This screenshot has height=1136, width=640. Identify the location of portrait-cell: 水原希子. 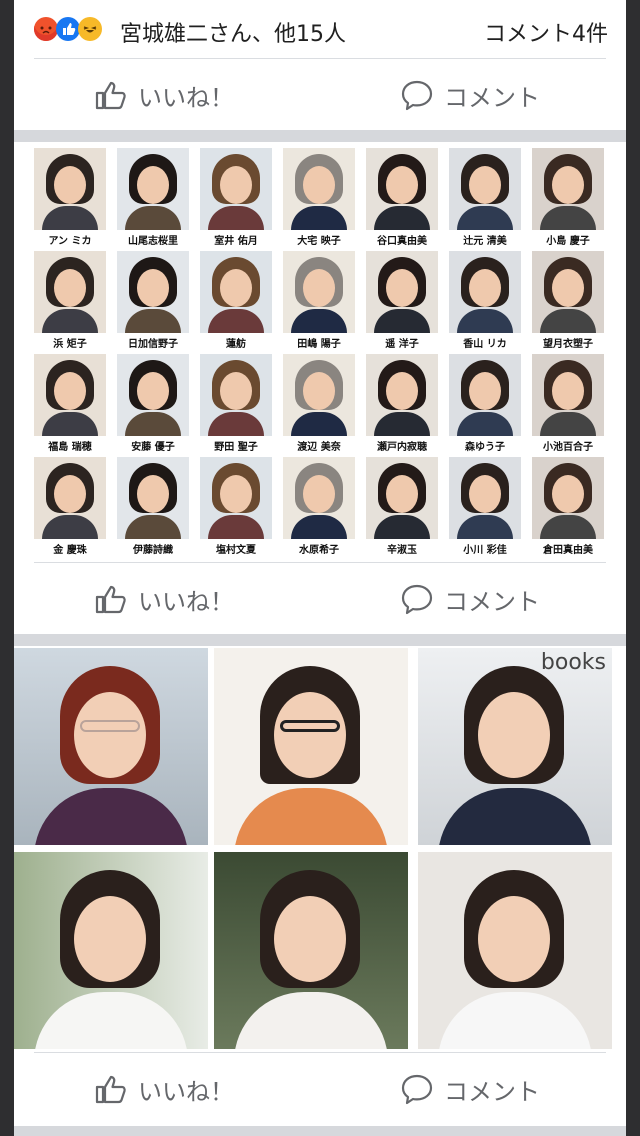
(319, 507).